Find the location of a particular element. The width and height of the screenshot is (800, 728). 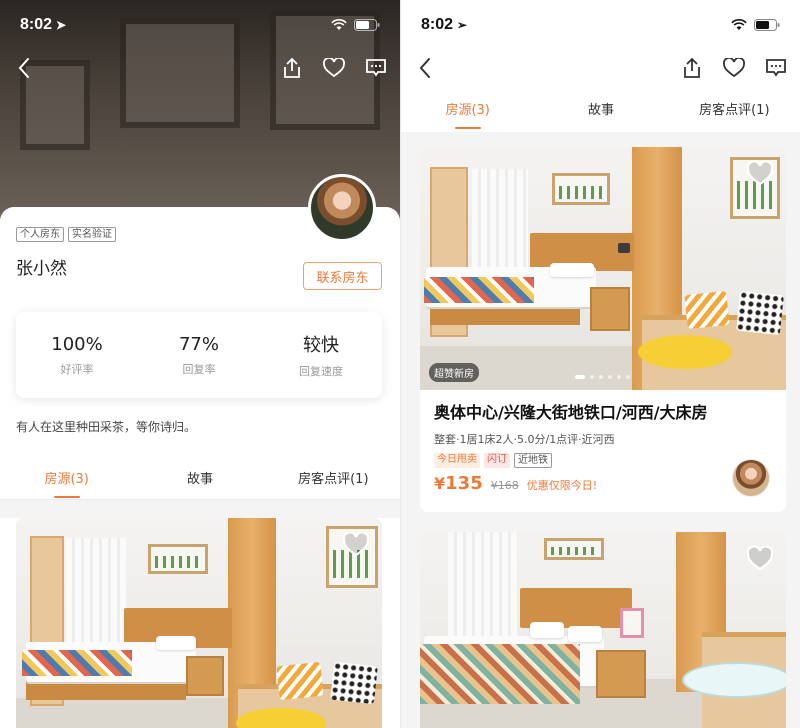

status-bar: 8:02 ➤ is located at coordinates (200, 25).